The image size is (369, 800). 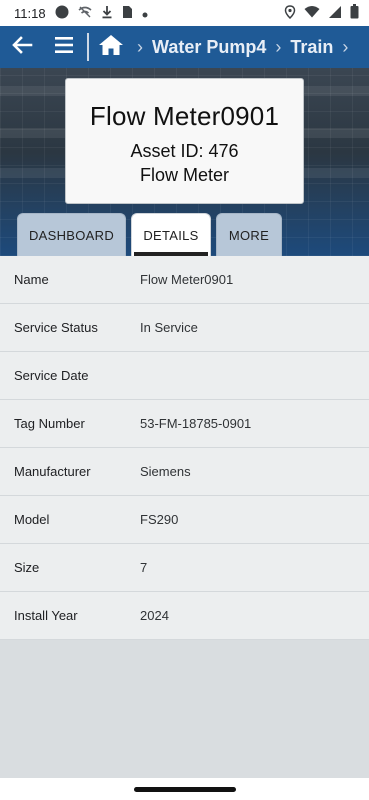 What do you see at coordinates (196, 423) in the screenshot?
I see `detail-value: 53-FM-18785-0901` at bounding box center [196, 423].